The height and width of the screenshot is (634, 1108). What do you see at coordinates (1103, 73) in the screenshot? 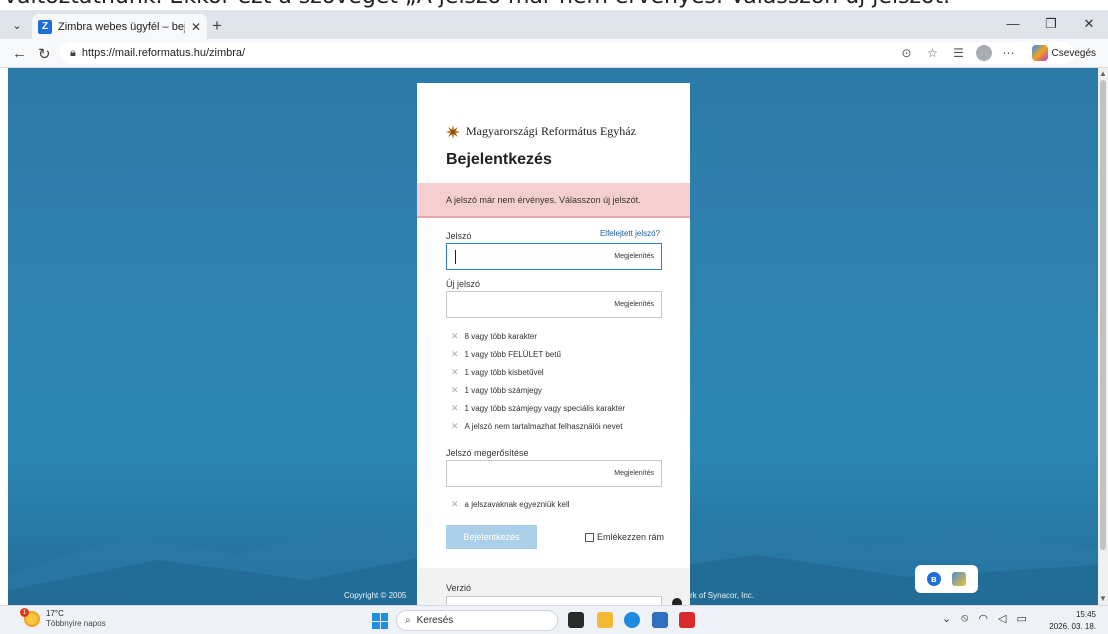
I see `scroll-up-icon: ▲` at bounding box center [1103, 73].